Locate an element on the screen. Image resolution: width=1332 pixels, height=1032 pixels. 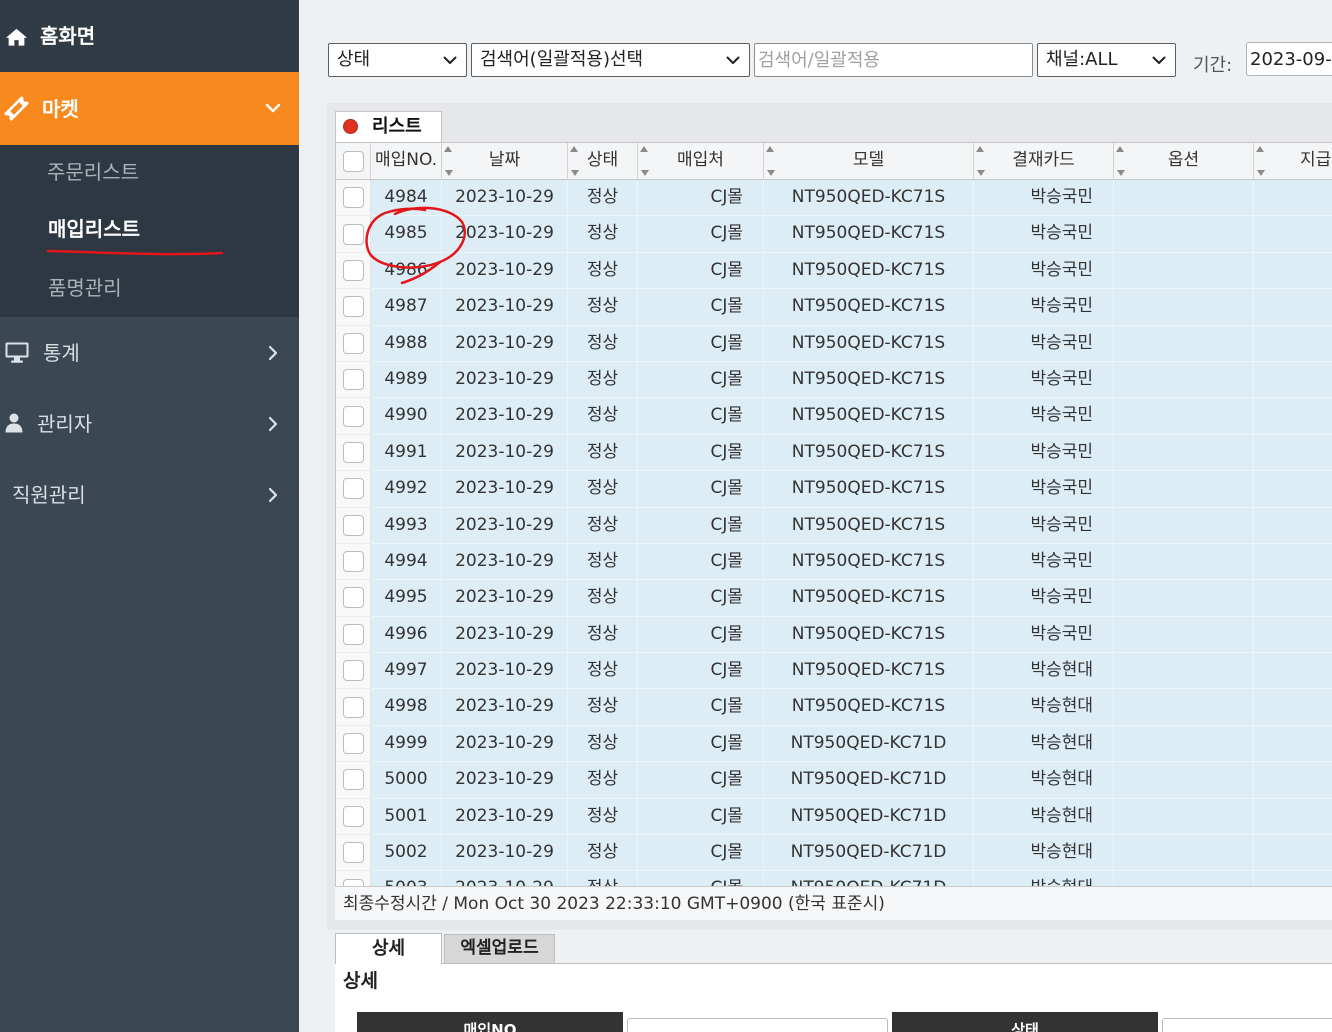
table-row: 4993 2023-10-29 정상 CJ몰 NT950QED-KC71S 박승국민 is located at coordinates (833, 525).